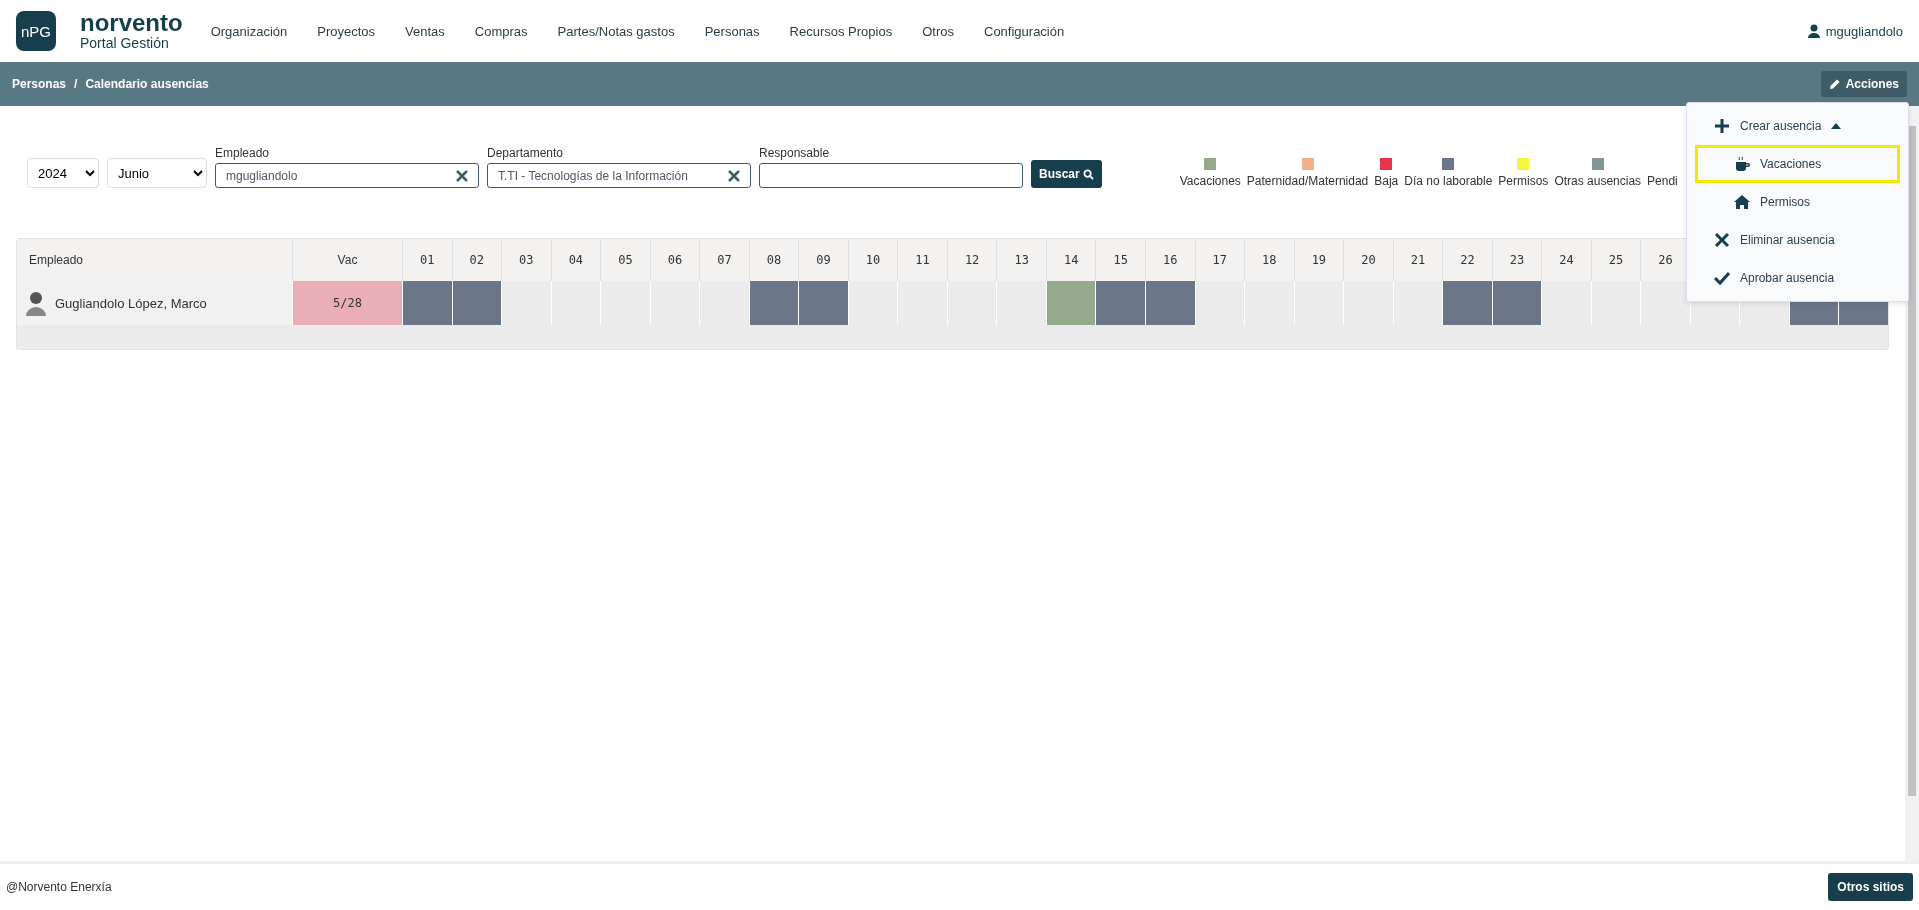  Describe the element at coordinates (1070, 260) in the screenshot. I see `day-header: 14` at that location.